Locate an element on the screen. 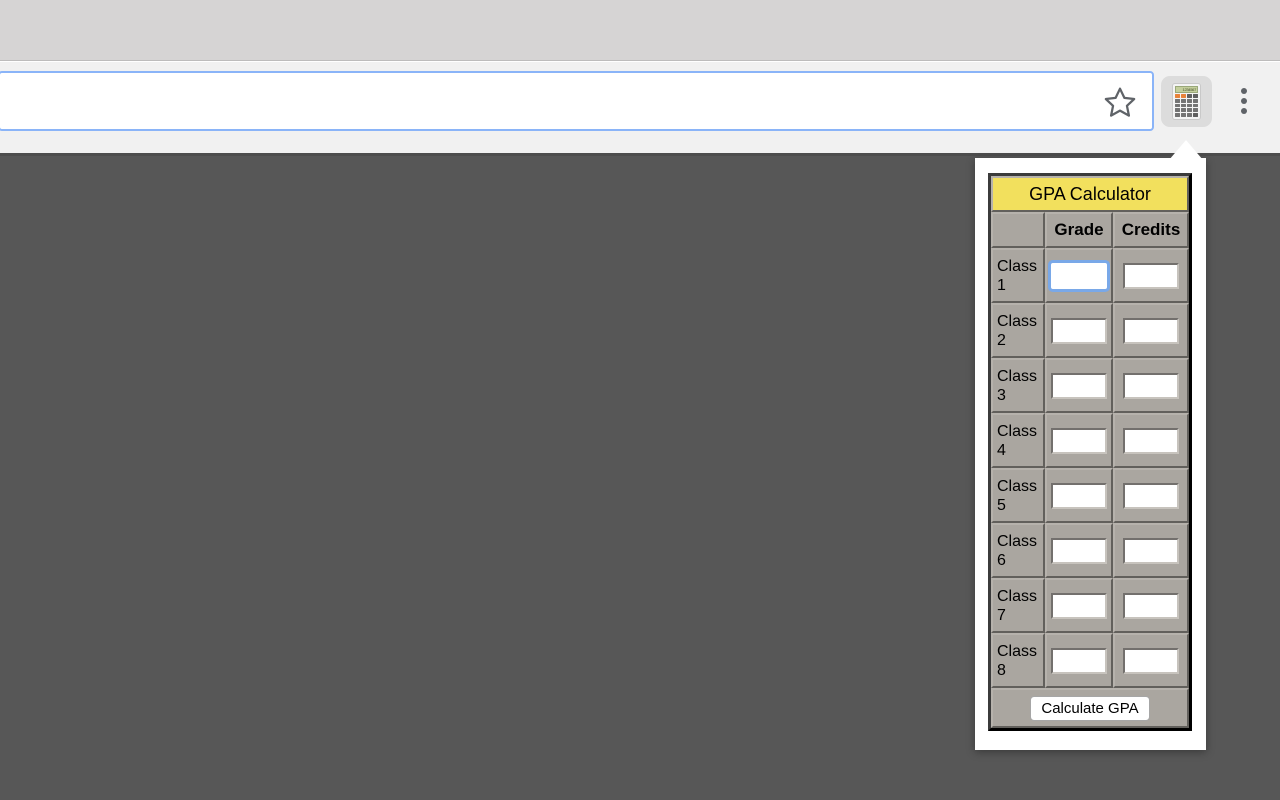 Image resolution: width=1280 pixels, height=800 pixels. table-row: Class 2 is located at coordinates (1090, 330).